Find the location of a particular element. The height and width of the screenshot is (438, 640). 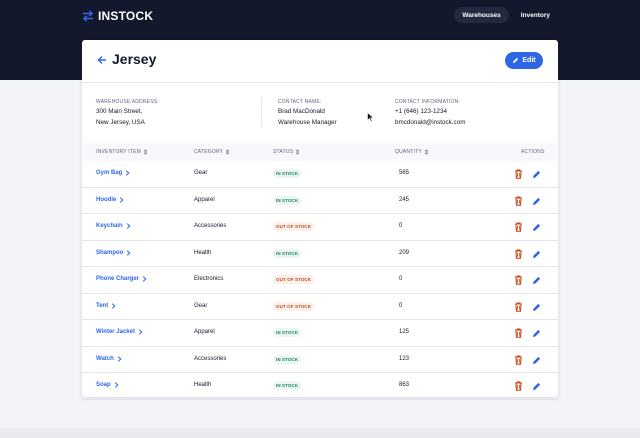

header-actions-label: ACTIONS is located at coordinates (533, 152).